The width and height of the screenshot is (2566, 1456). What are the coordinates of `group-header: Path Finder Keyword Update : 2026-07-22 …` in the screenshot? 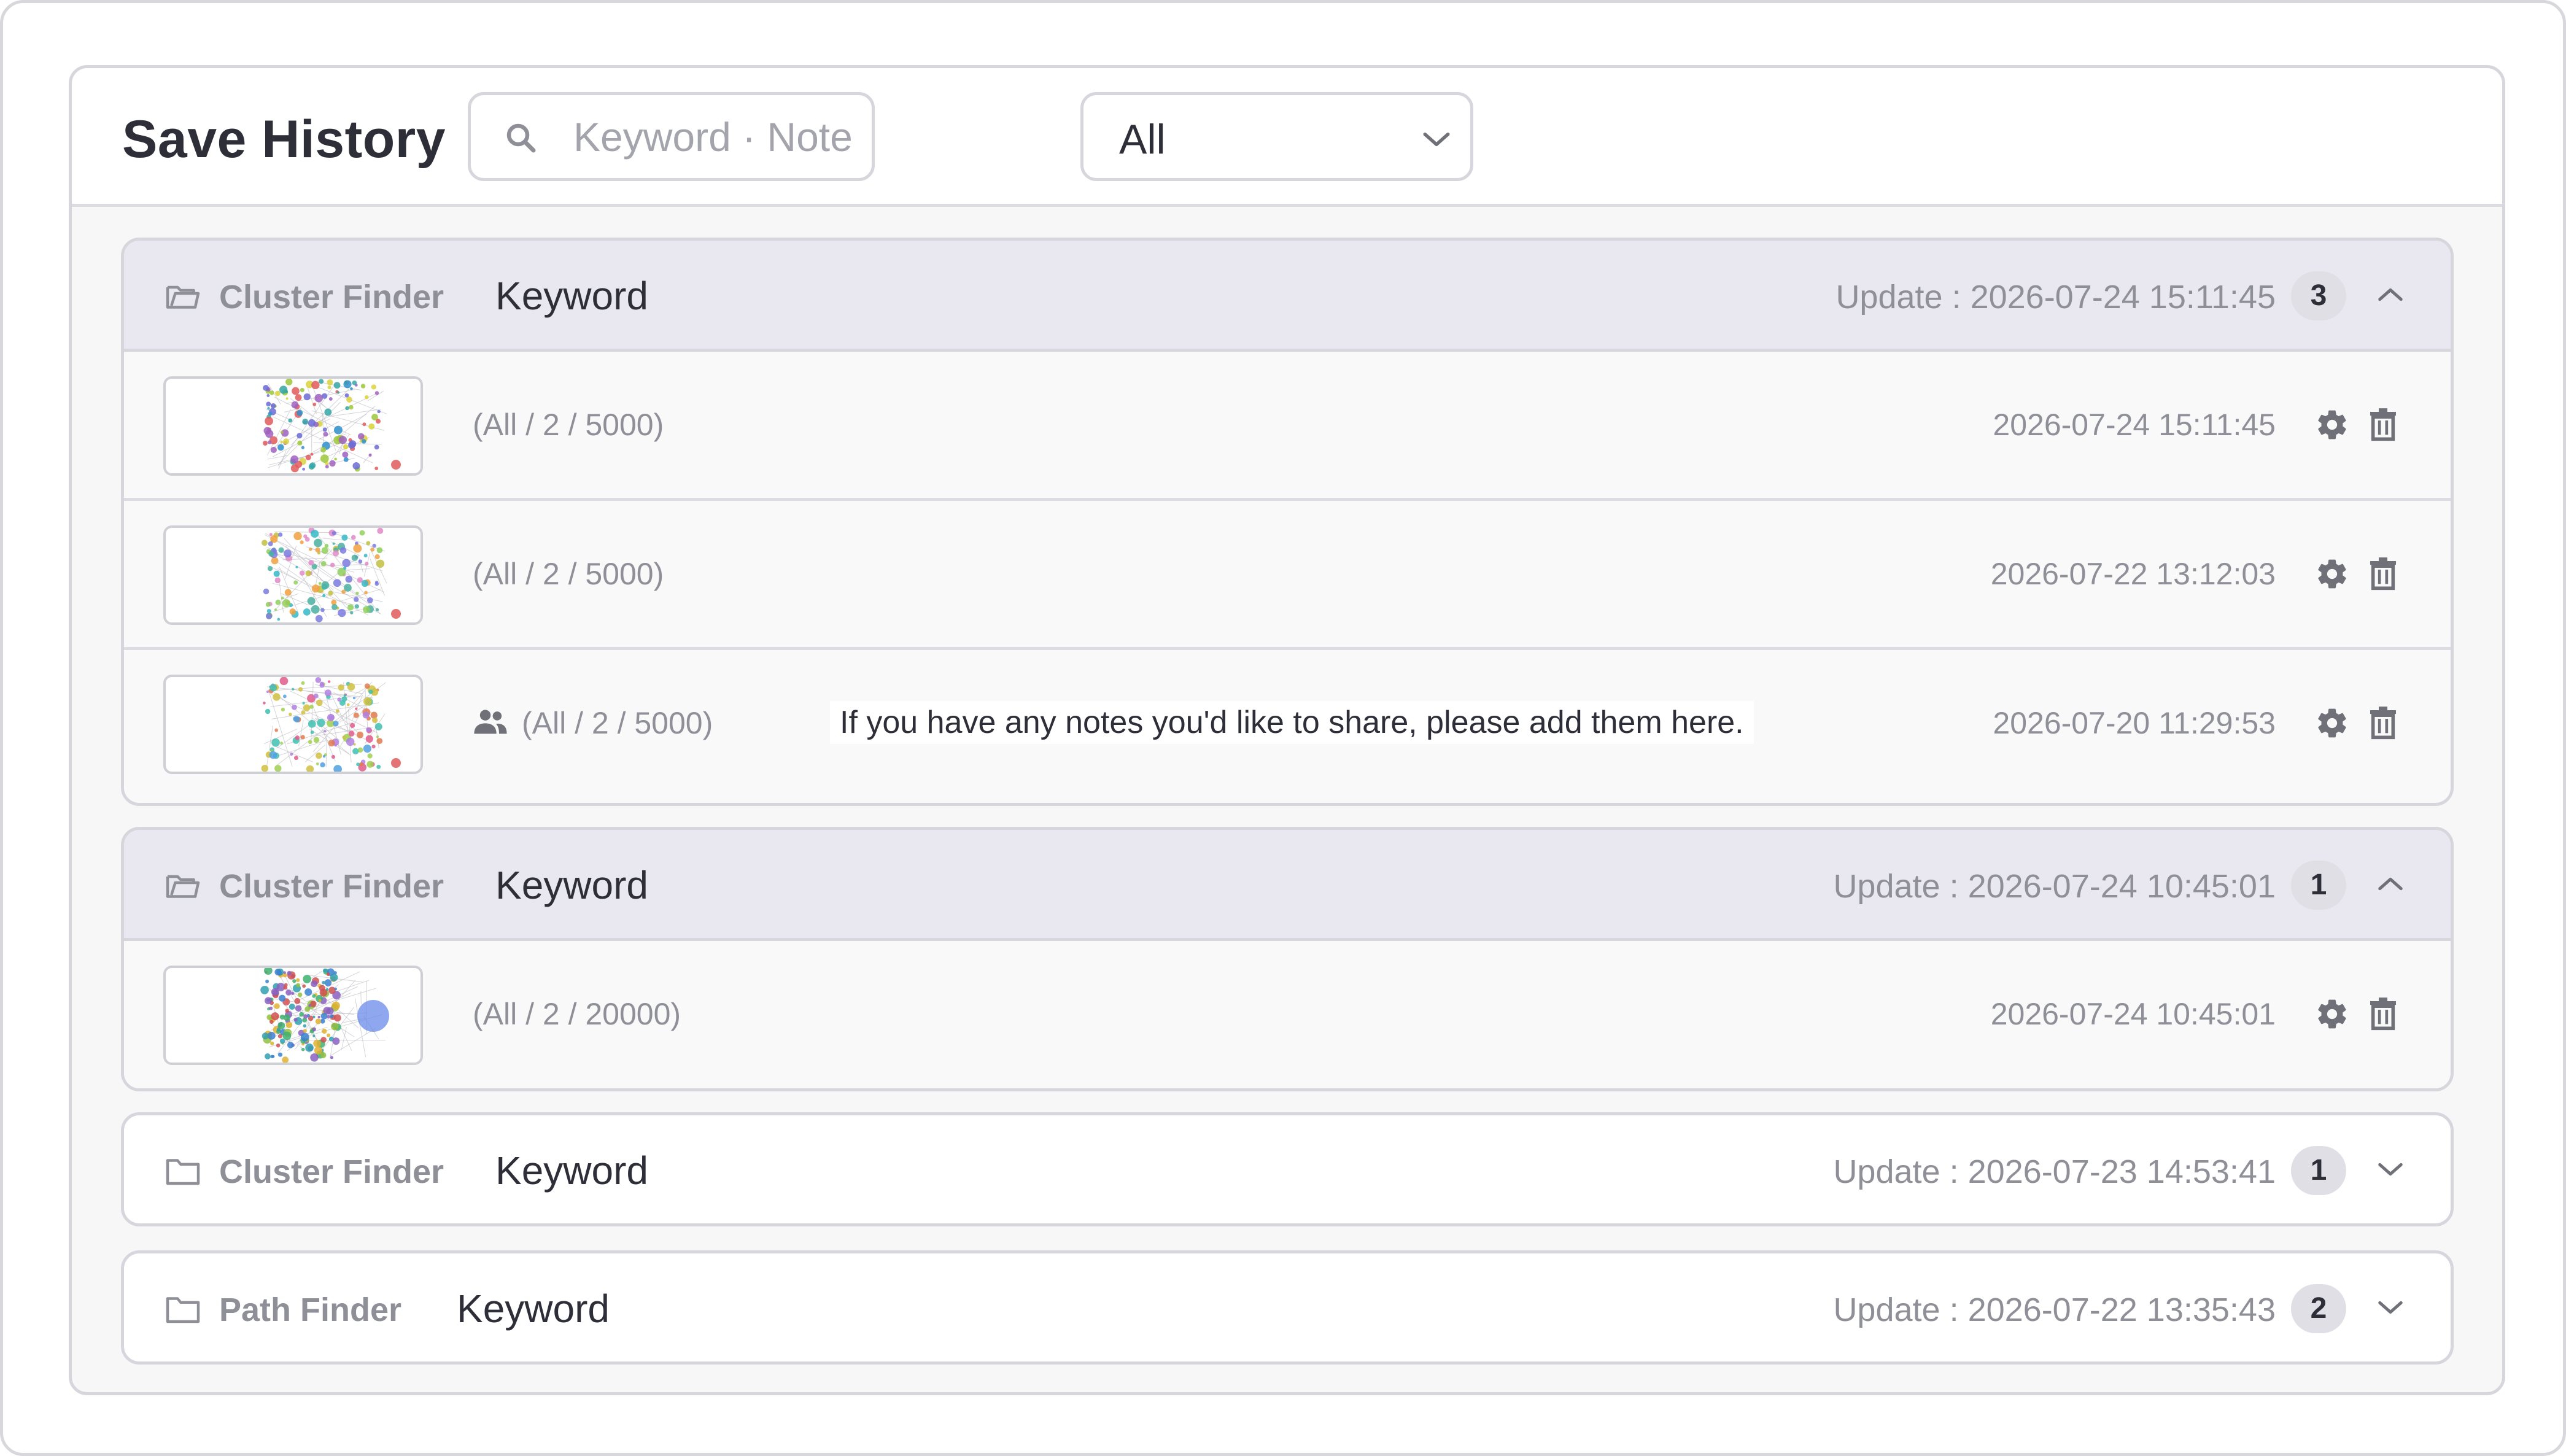 It's located at (1287, 1307).